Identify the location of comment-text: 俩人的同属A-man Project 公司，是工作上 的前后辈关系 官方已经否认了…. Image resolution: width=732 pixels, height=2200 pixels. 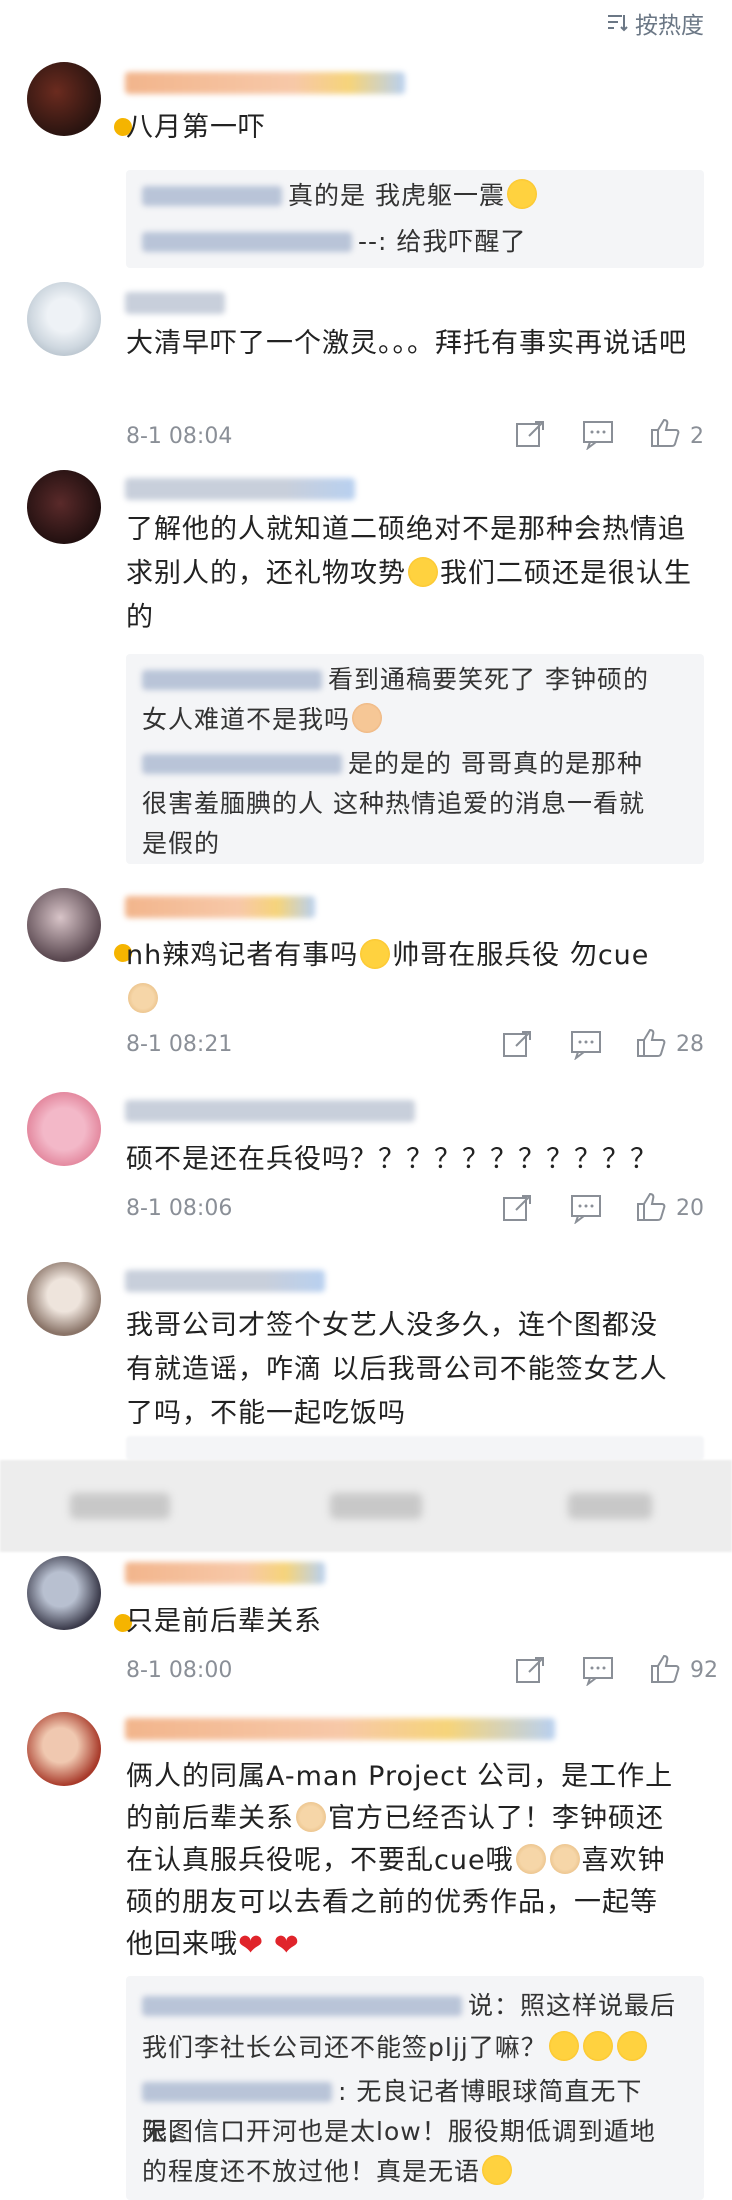
(416, 1861).